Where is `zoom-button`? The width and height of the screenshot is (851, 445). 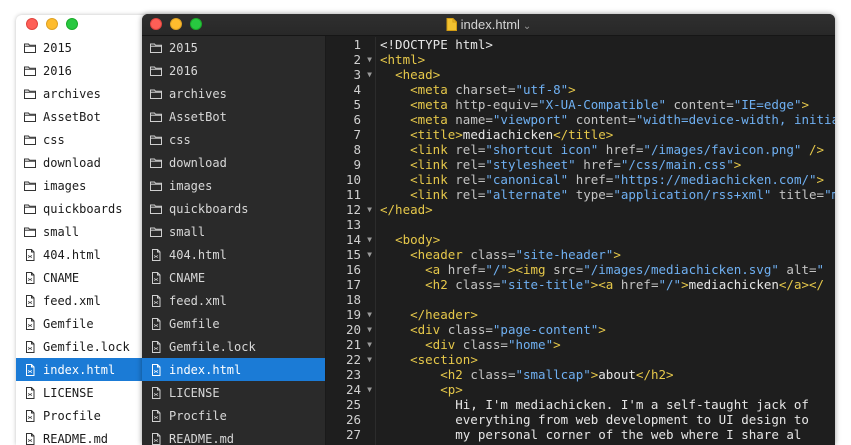
zoom-button is located at coordinates (72, 24).